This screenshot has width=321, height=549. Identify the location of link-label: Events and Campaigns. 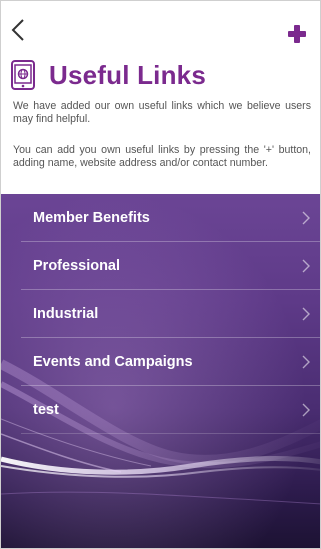
(113, 361).